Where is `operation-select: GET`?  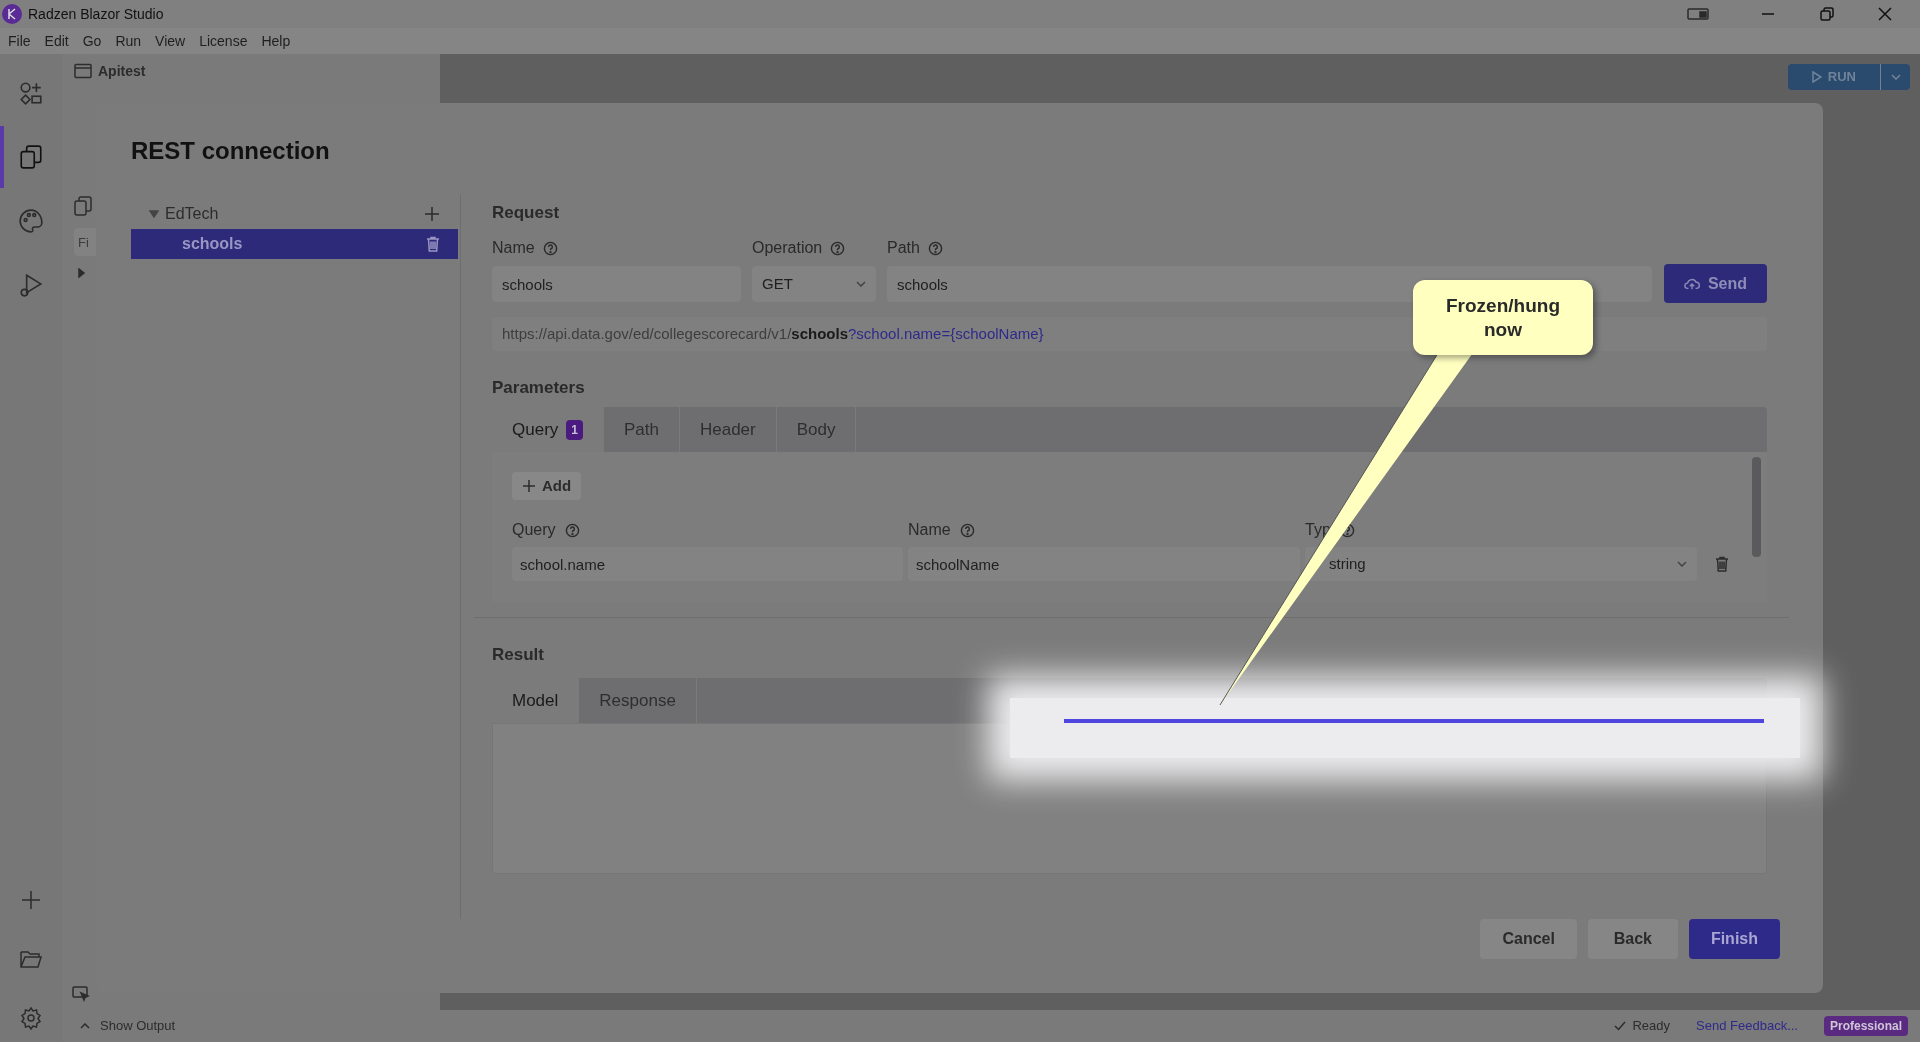 operation-select: GET is located at coordinates (814, 284).